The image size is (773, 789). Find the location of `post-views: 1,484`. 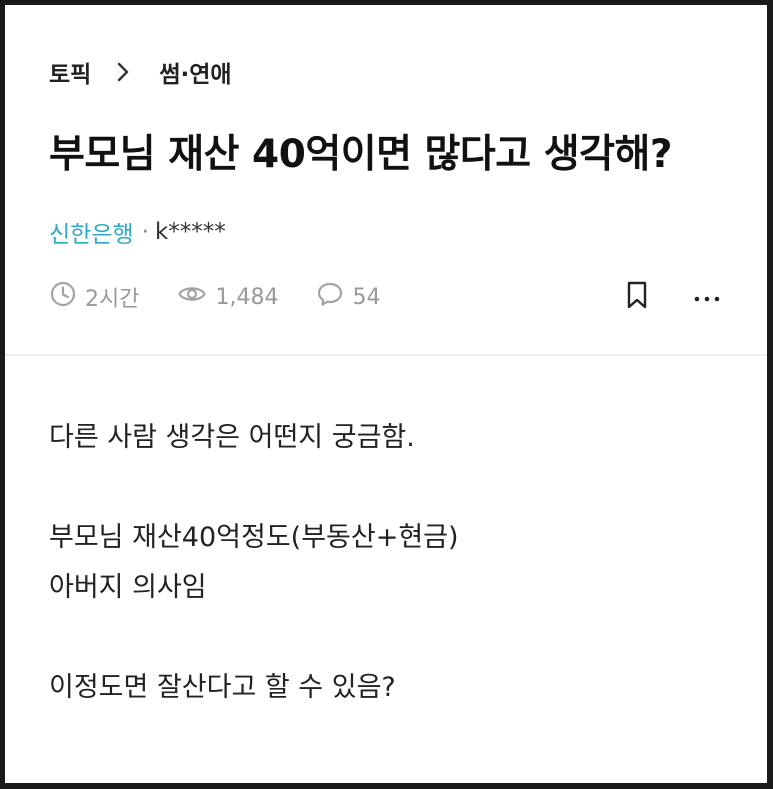

post-views: 1,484 is located at coordinates (227, 297).